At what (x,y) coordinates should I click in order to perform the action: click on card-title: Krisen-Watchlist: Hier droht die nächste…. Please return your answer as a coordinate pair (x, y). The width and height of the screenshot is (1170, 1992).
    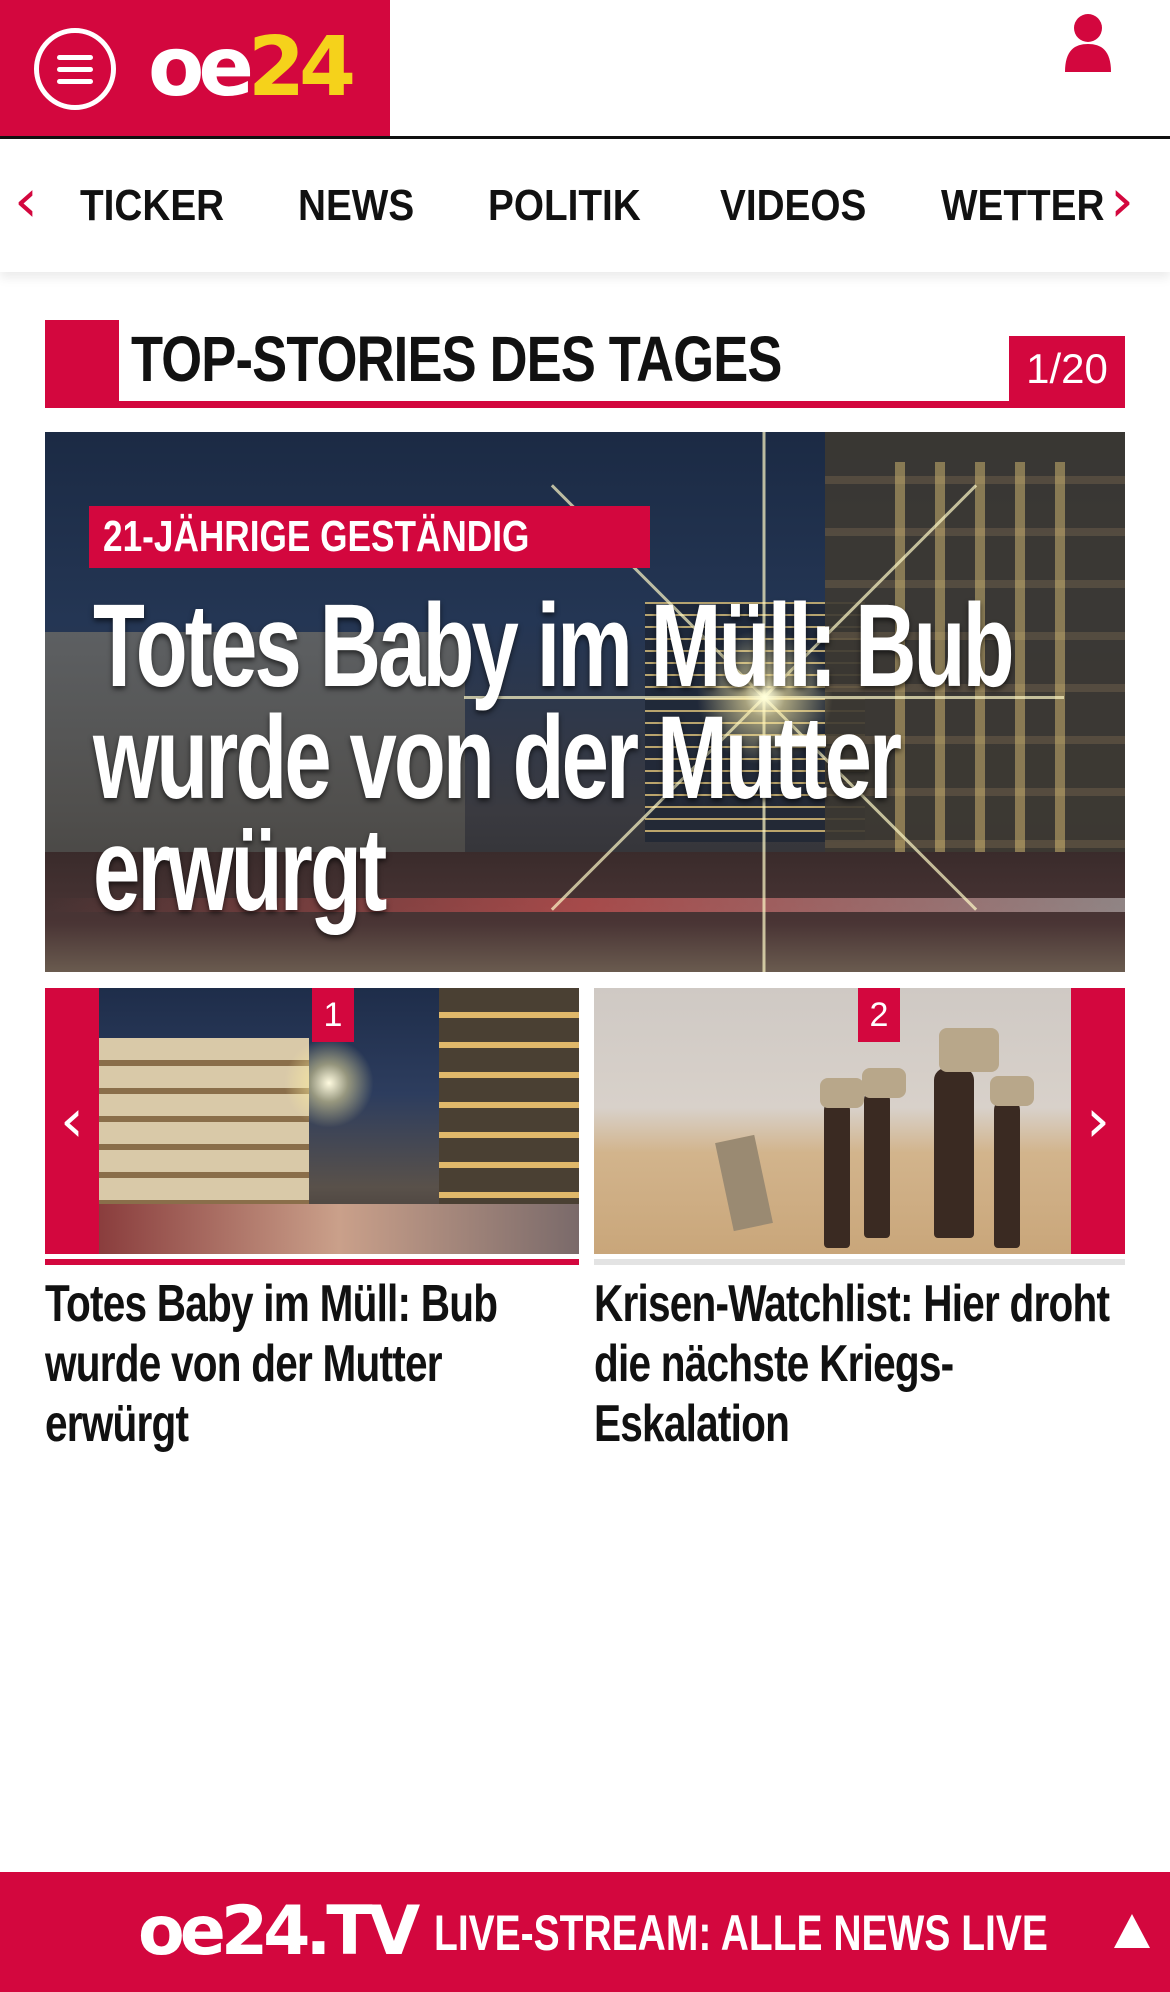
    Looking at the image, I should click on (863, 1364).